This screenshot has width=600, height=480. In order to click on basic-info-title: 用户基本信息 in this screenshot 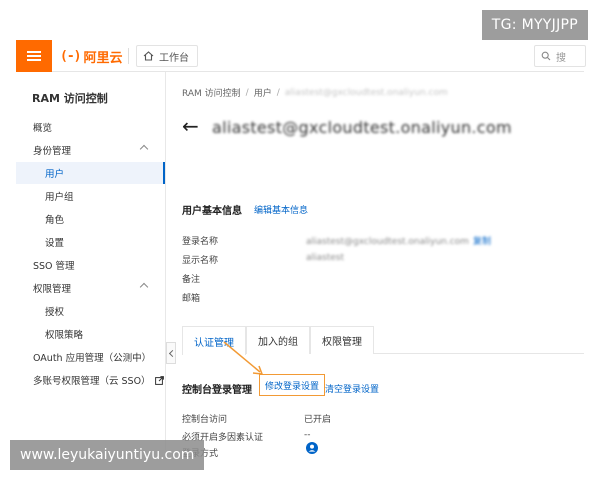, I will do `click(212, 211)`.